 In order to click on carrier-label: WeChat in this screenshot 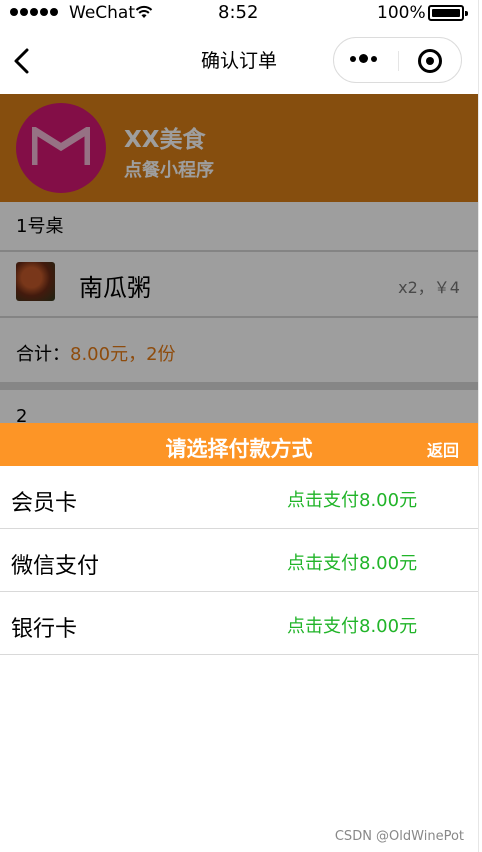, I will do `click(102, 13)`.